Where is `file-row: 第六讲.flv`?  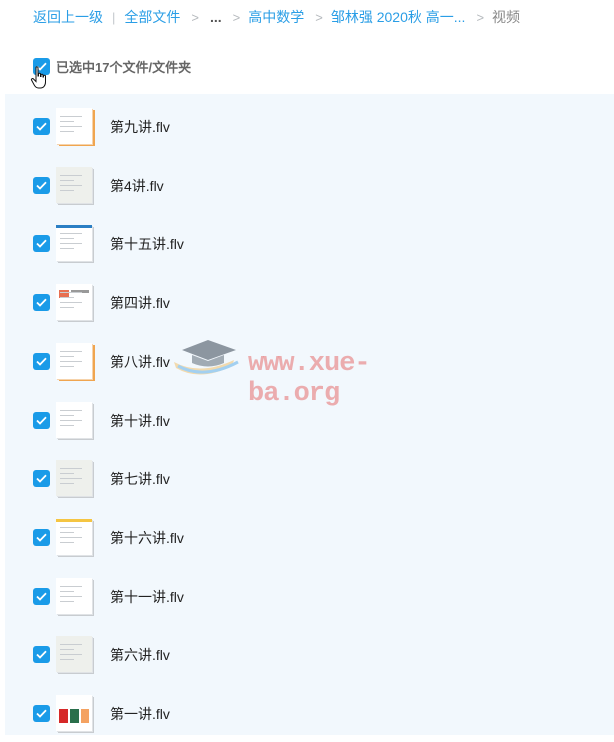
file-row: 第六讲.flv is located at coordinates (309, 654).